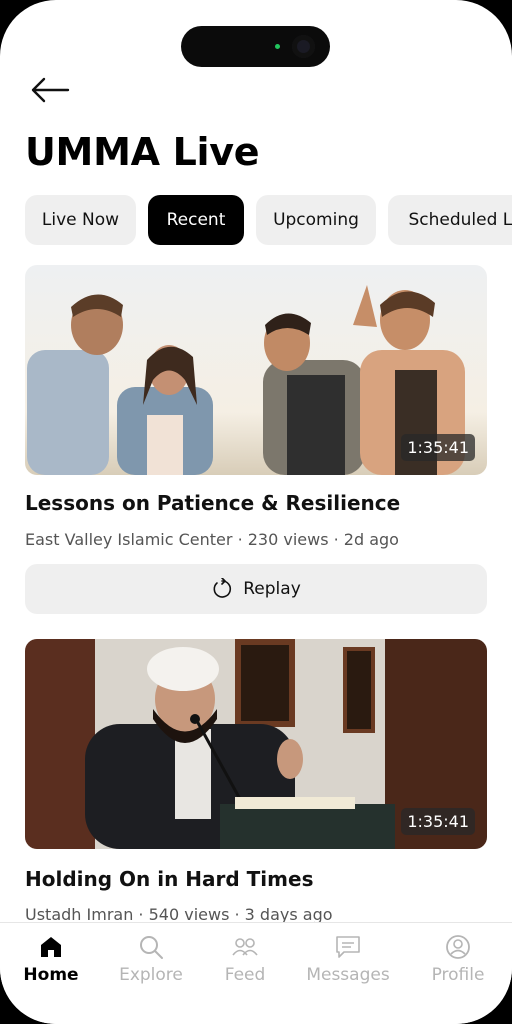 The width and height of the screenshot is (512, 1024). I want to click on chip-live-now: Live Now, so click(80, 220).